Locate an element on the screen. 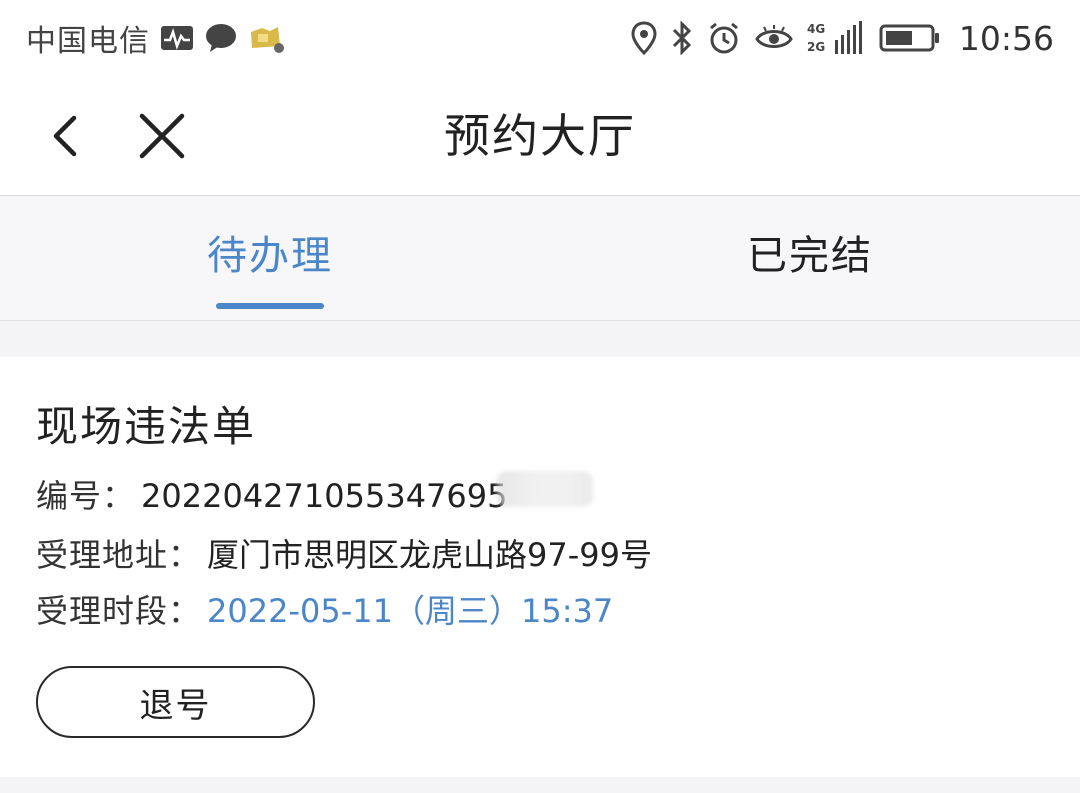  time-row: 受理时段： 2022-05-11（周三）15:37 is located at coordinates (324, 609).